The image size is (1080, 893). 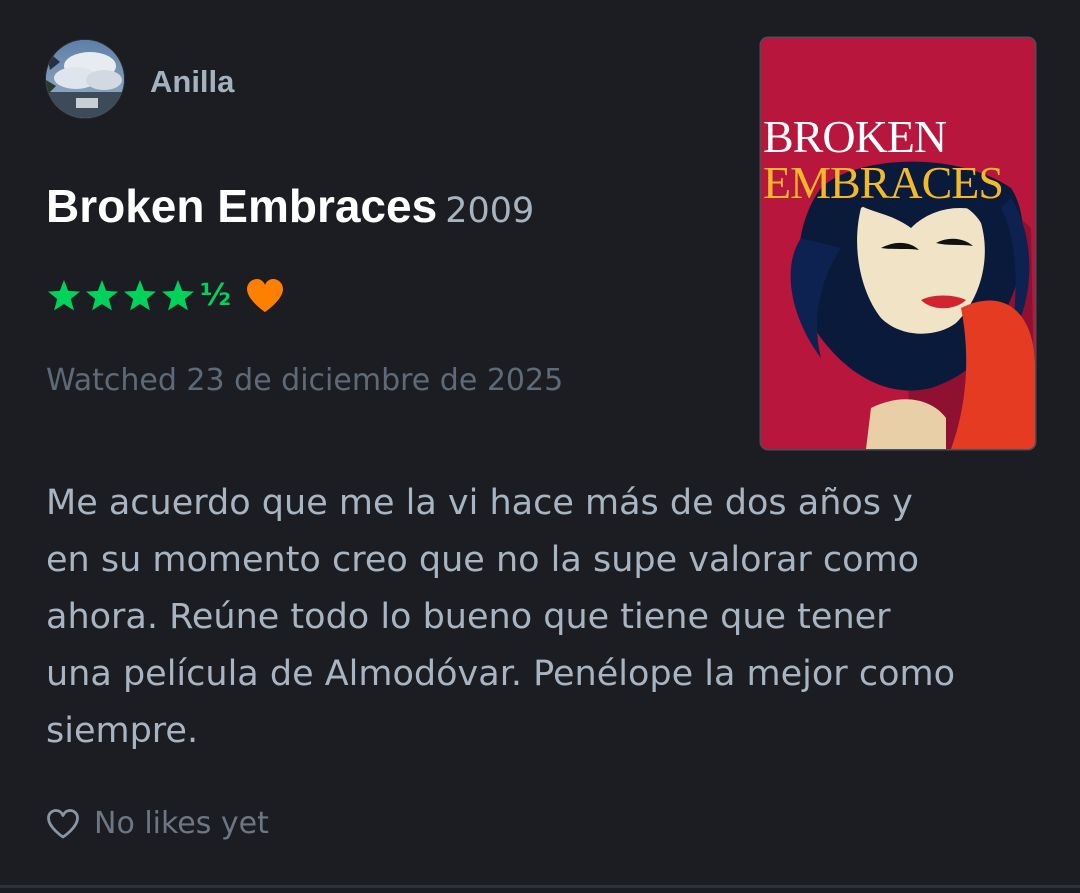 I want to click on poster-artwork, so click(x=898, y=243).